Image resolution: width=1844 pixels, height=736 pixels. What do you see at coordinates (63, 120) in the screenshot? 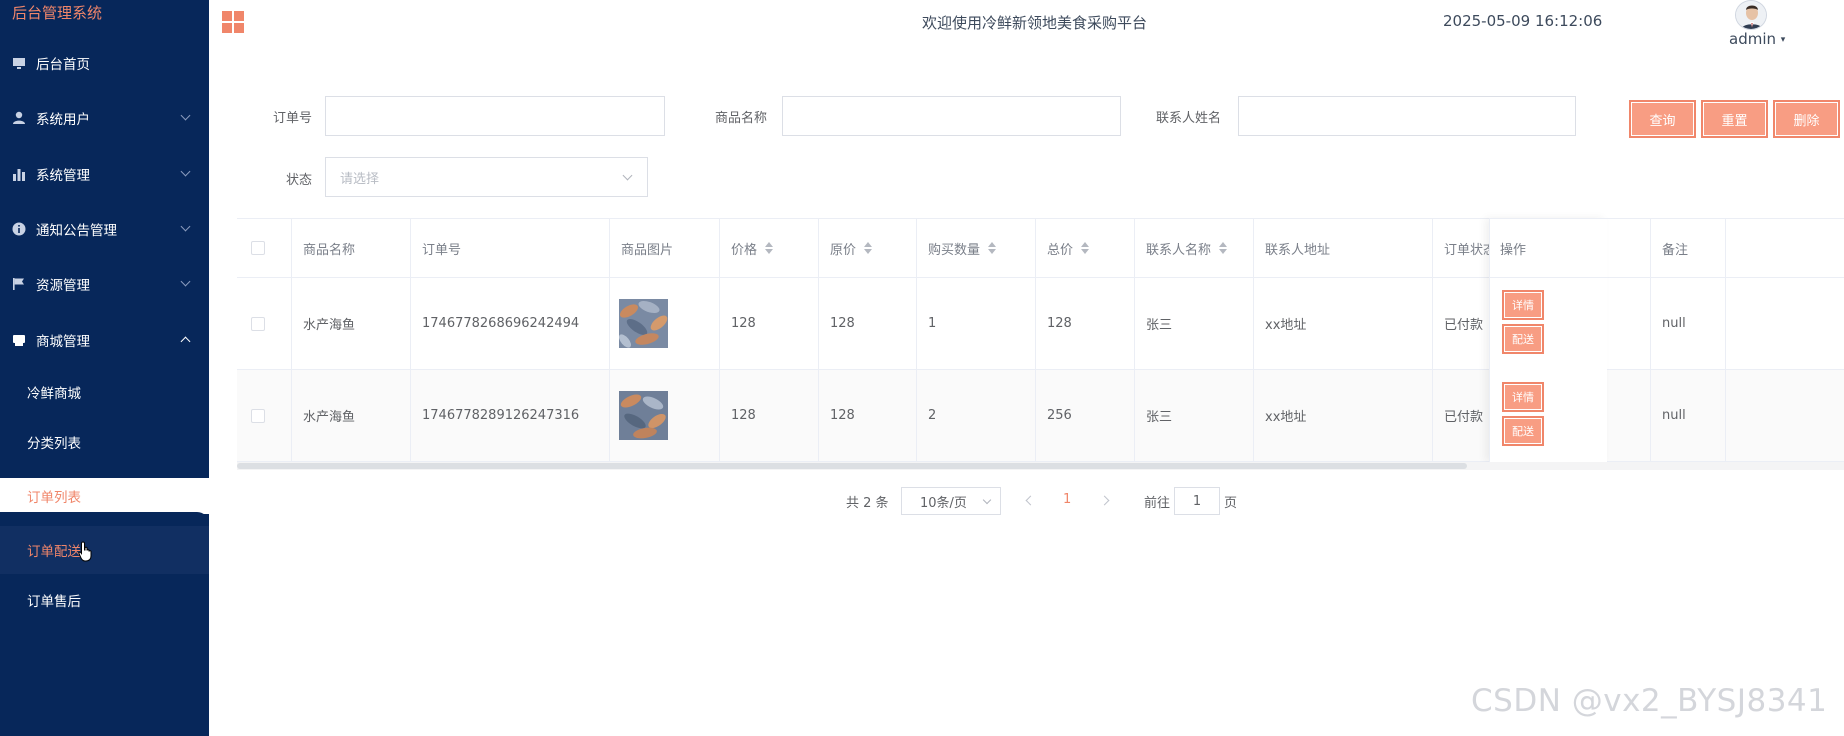
I see `menu-label: 系统用户` at bounding box center [63, 120].